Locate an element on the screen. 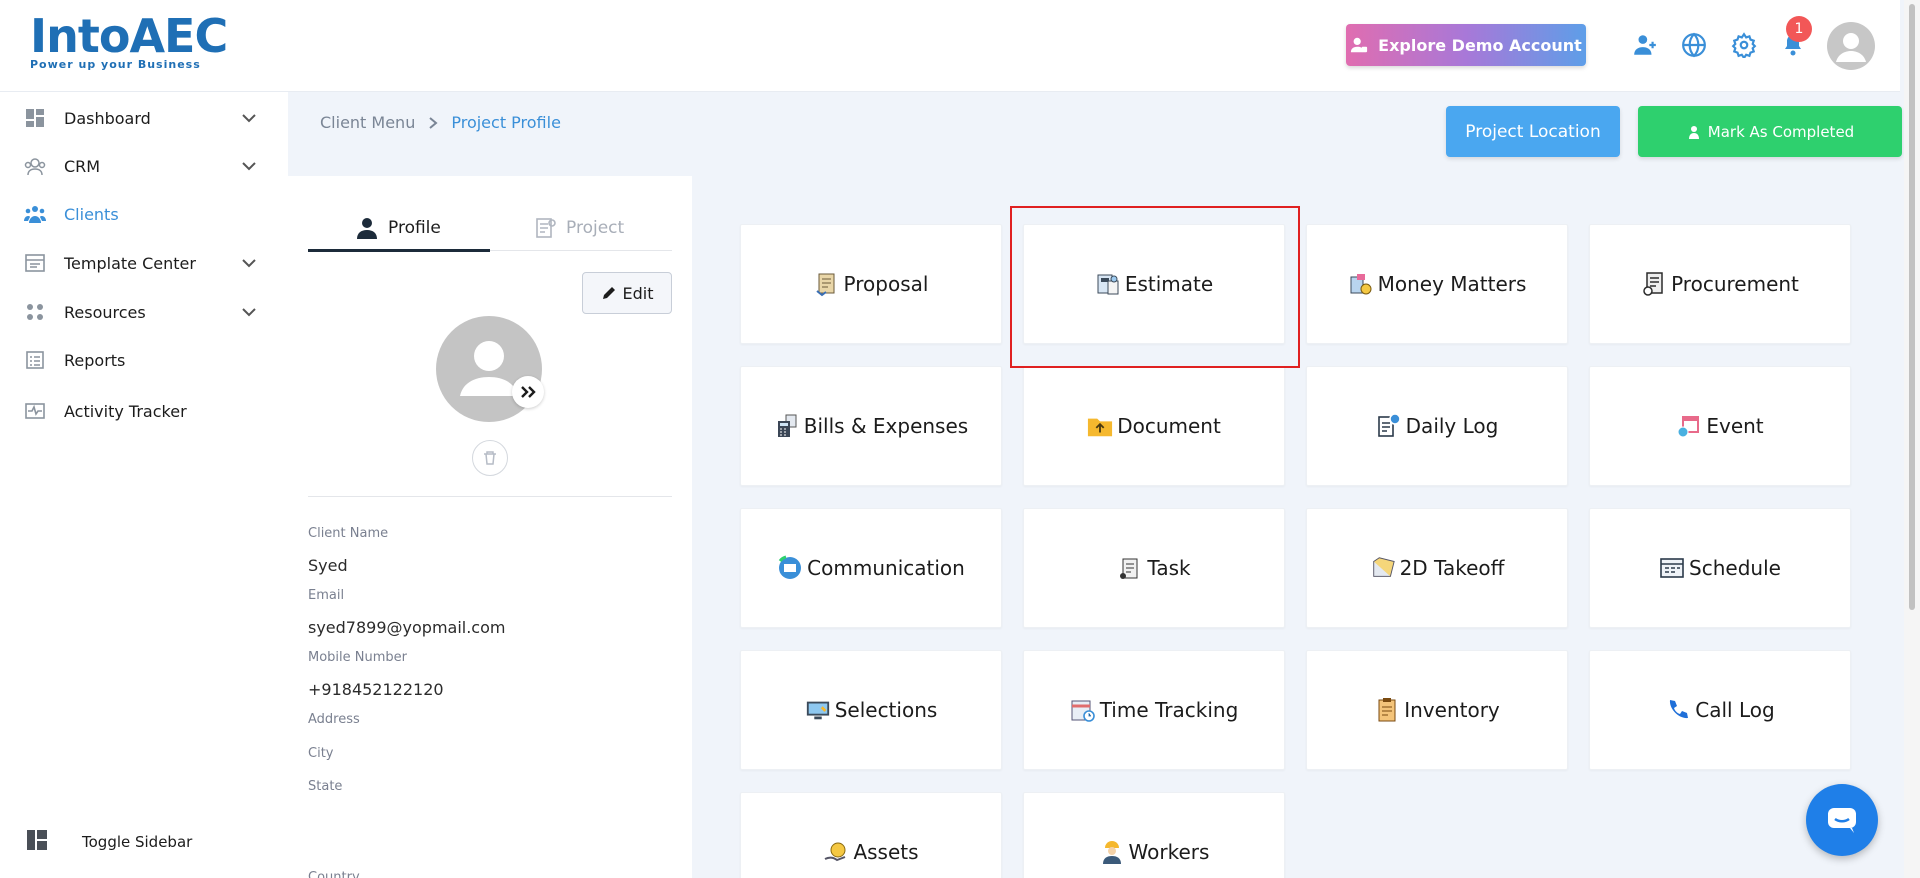 This screenshot has height=878, width=1920. module-label: Daily Log is located at coordinates (1452, 426).